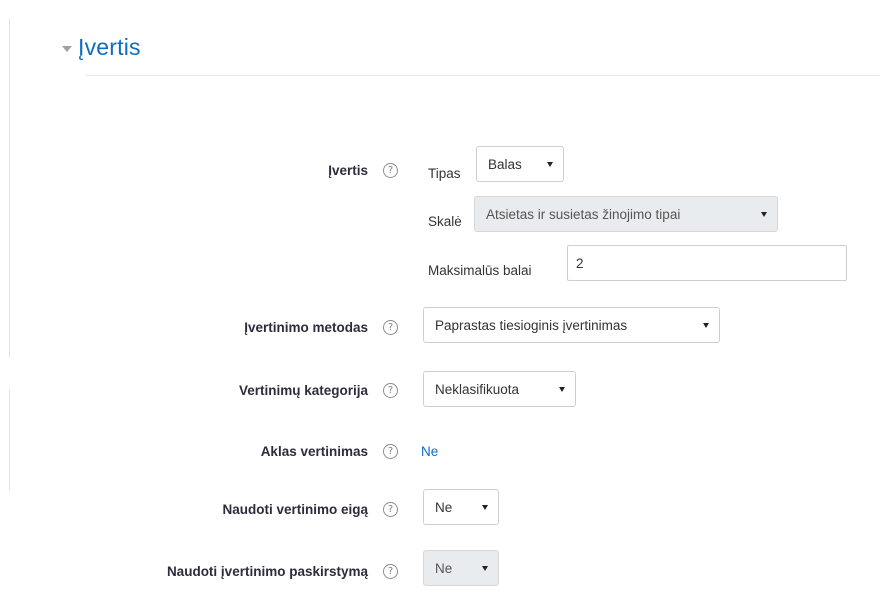 The height and width of the screenshot is (600, 880). What do you see at coordinates (267, 571) in the screenshot?
I see `marking-allocation-label: Naudoti įvertinimo paskirstymą` at bounding box center [267, 571].